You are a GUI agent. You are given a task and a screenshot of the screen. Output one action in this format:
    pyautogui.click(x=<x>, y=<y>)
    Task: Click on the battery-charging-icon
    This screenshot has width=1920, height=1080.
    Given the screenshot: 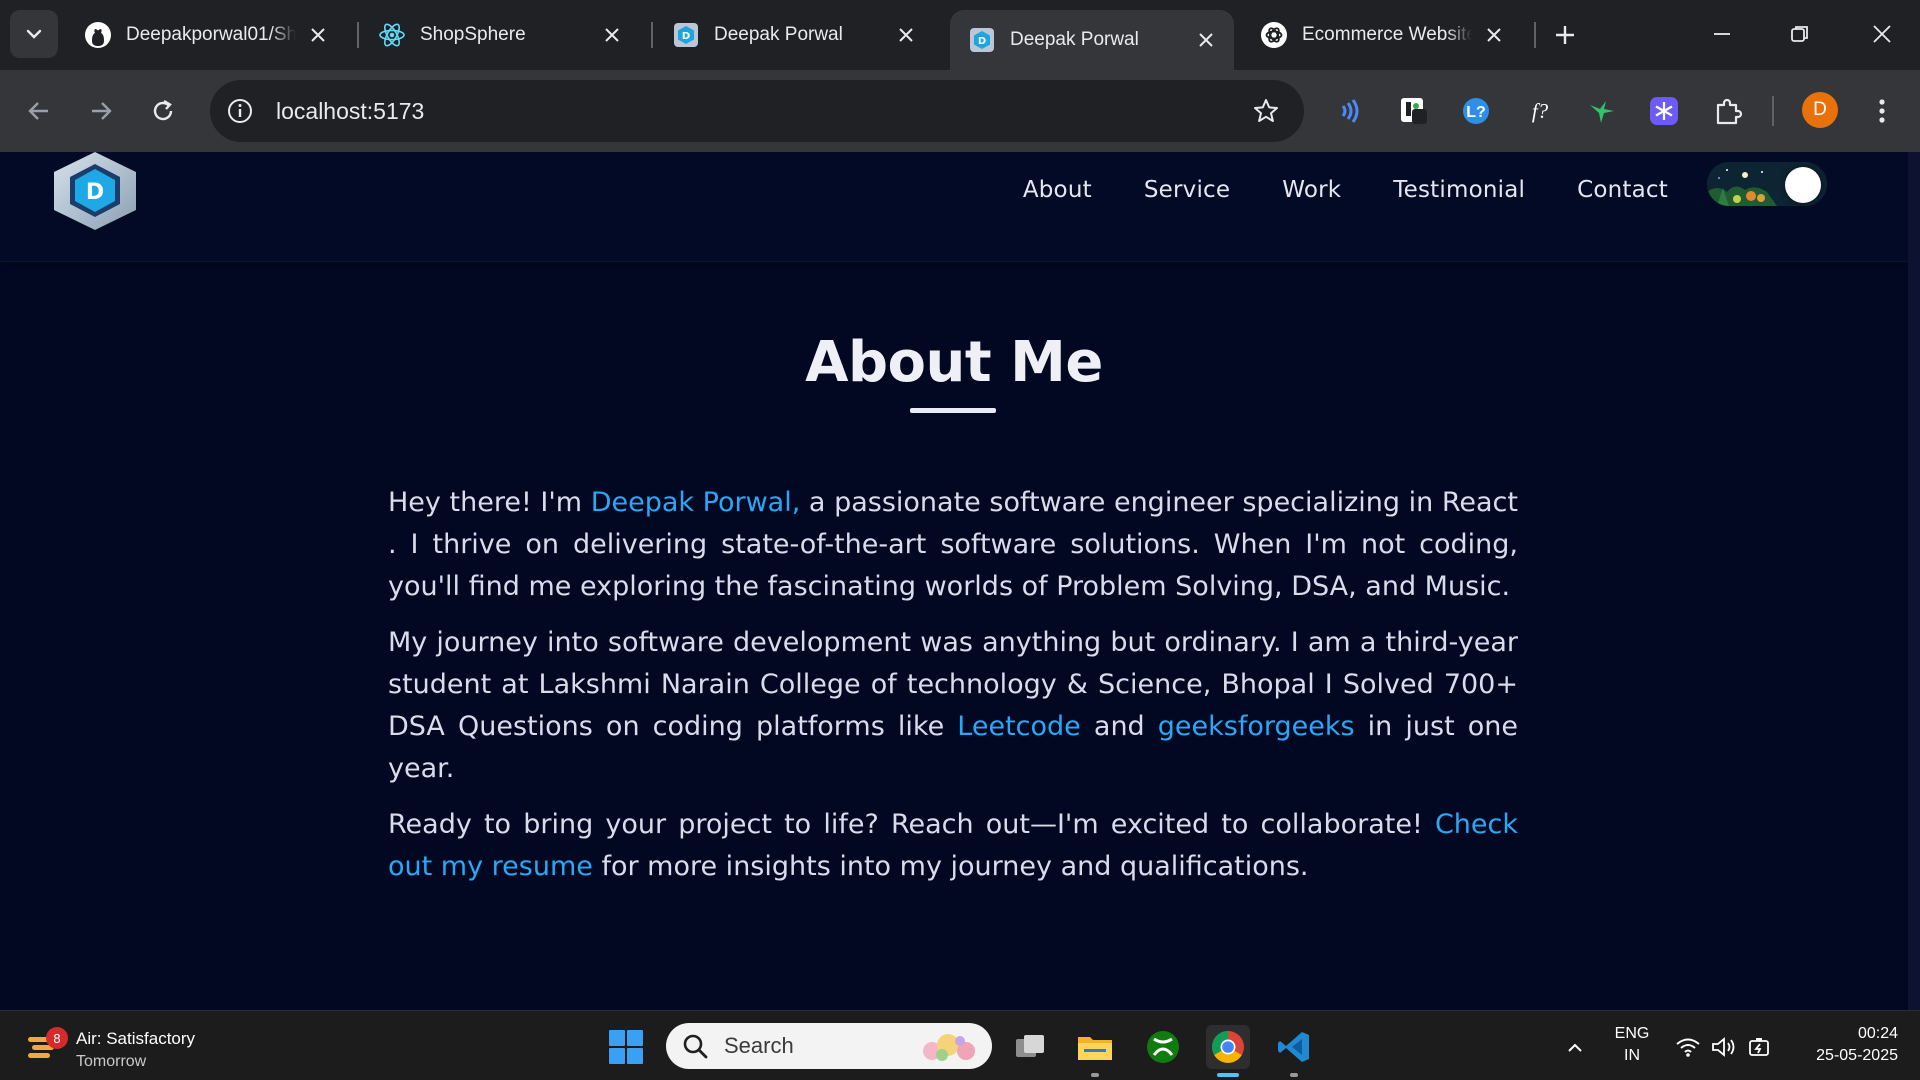 What is the action you would take?
    pyautogui.click(x=1760, y=1047)
    